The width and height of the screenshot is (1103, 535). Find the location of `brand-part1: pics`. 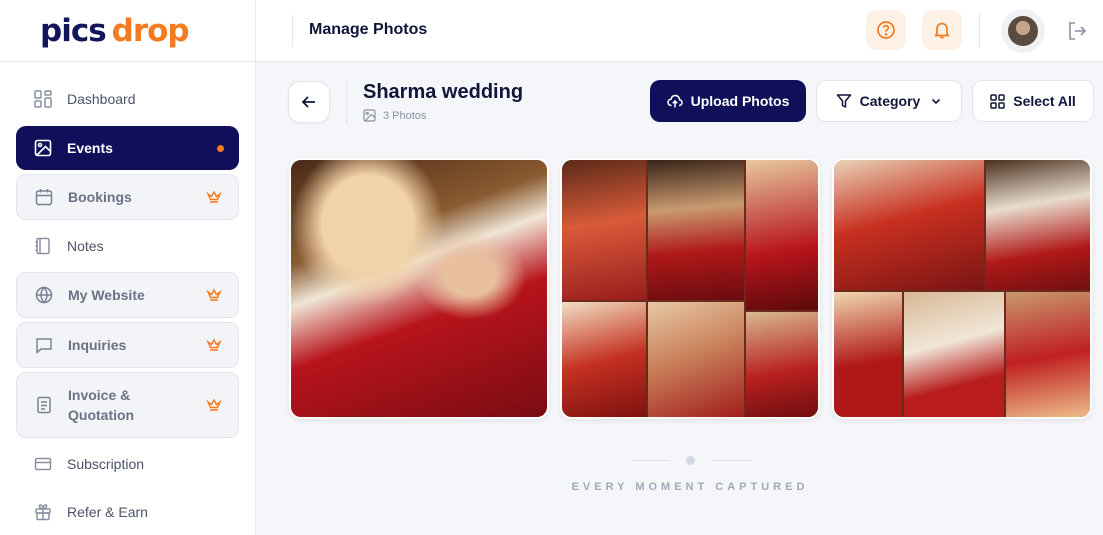

brand-part1: pics is located at coordinates (73, 30).